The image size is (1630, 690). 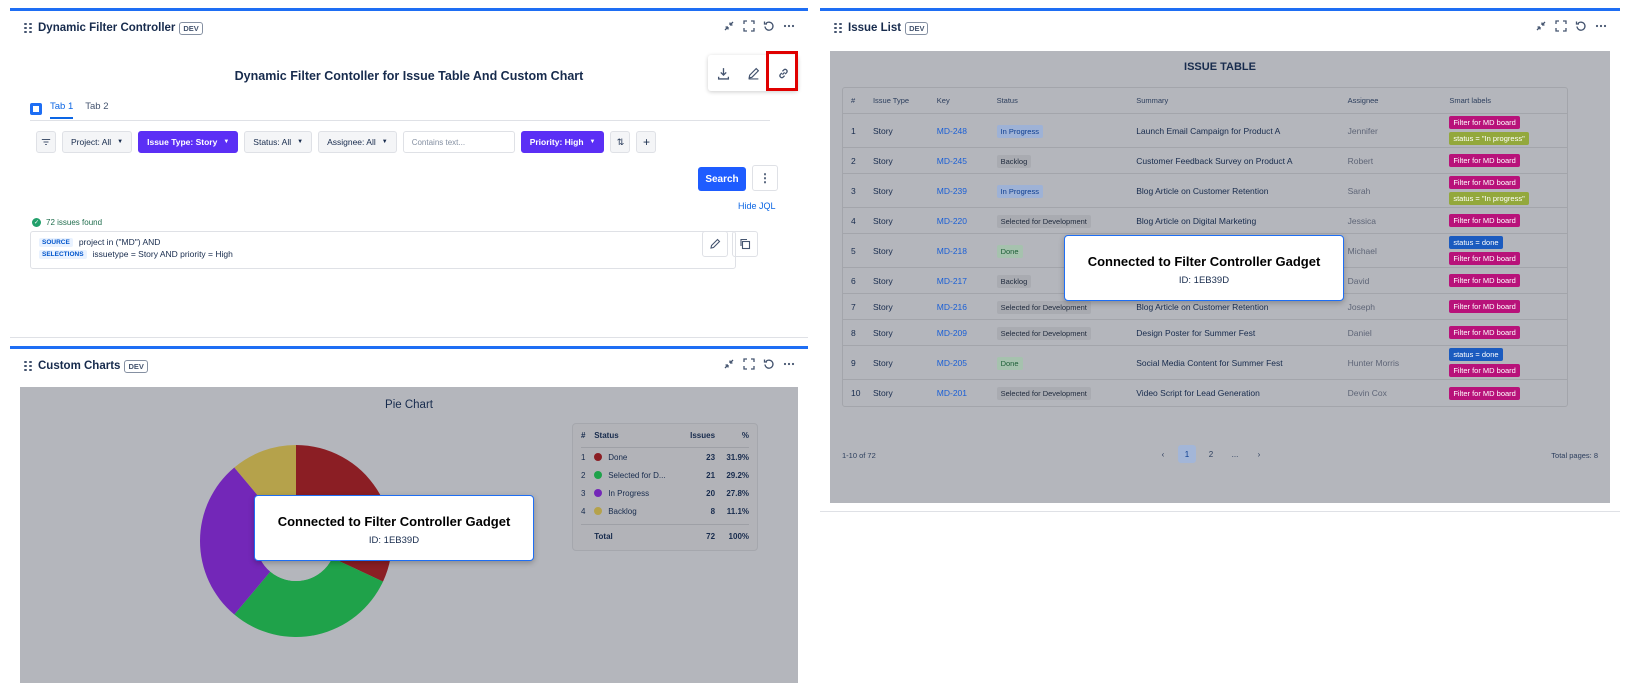 I want to click on issue-key-link: MD-218, so click(x=967, y=251).